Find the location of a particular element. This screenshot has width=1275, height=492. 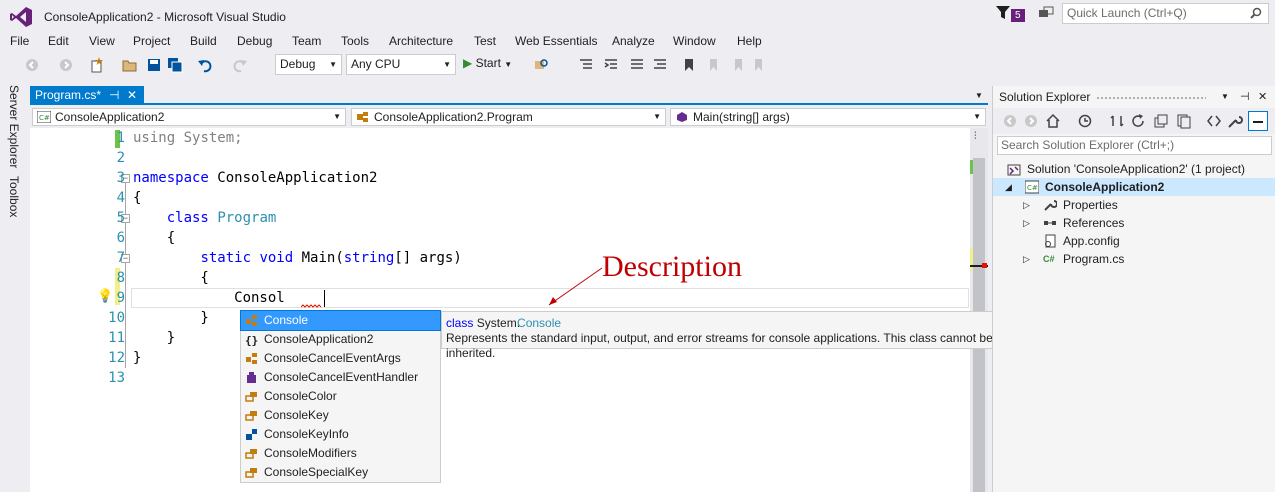

feedback-icon is located at coordinates (1046, 14).